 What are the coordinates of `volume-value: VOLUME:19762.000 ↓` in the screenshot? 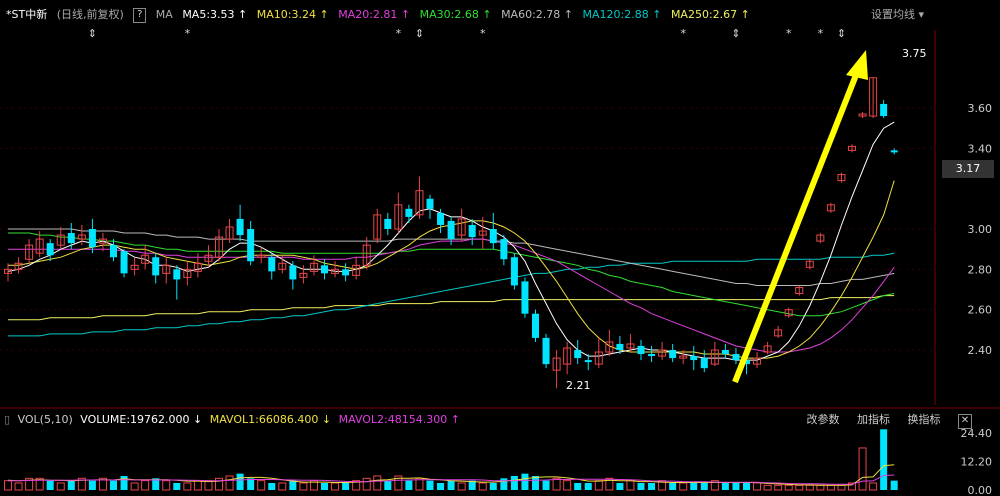 It's located at (141, 419).